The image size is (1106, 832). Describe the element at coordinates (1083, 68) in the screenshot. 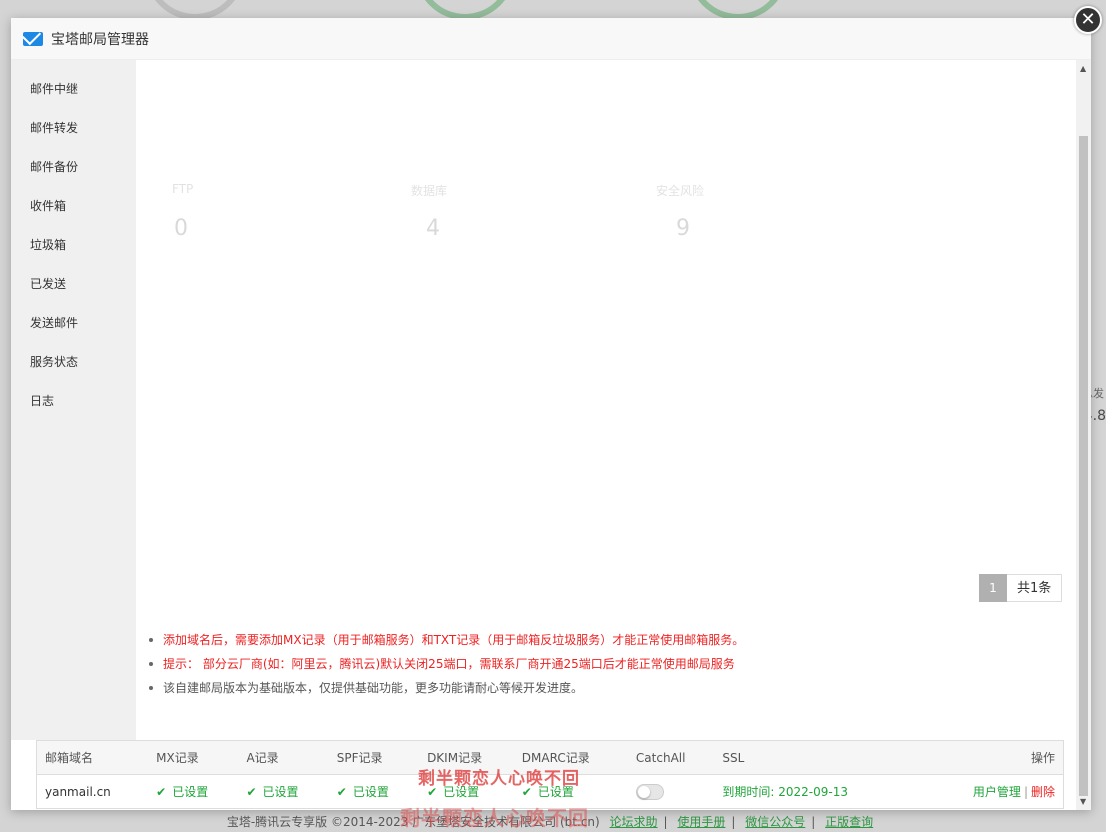

I see `scroll-up-icon: ▲` at that location.